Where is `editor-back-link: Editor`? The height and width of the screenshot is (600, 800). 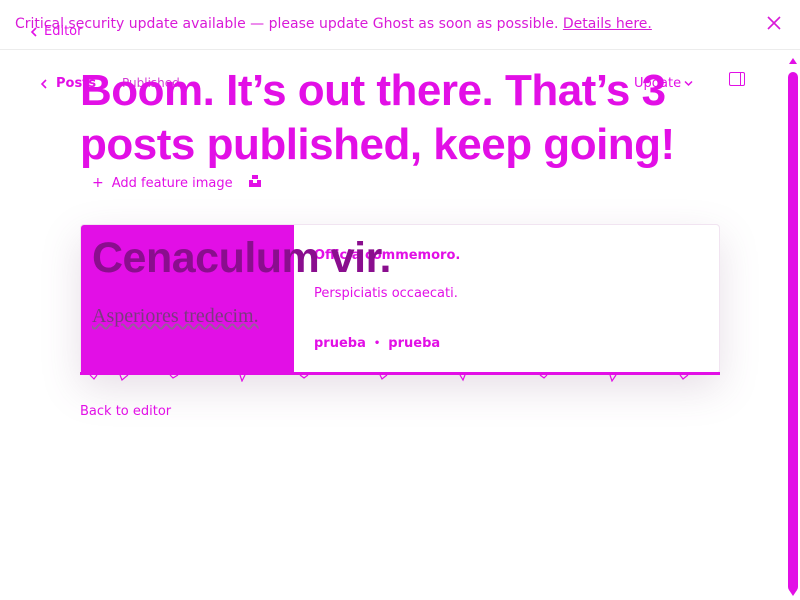 editor-back-link: Editor is located at coordinates (56, 31).